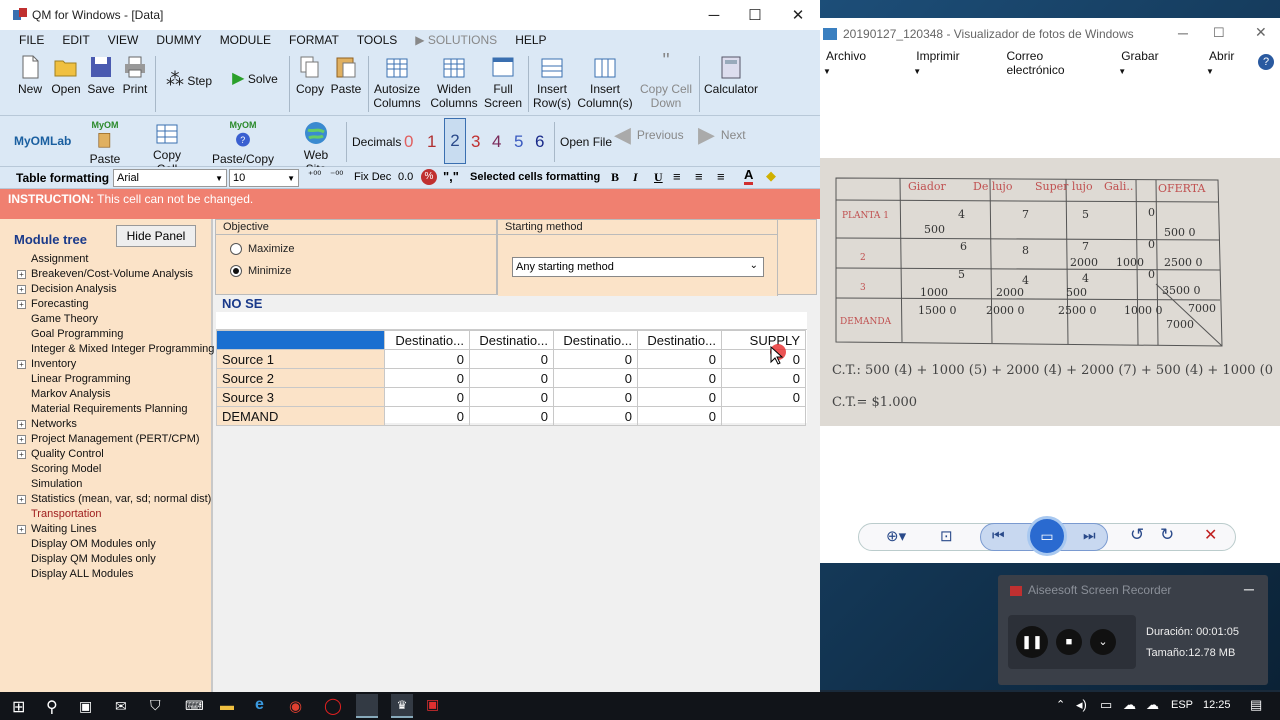 This screenshot has height=720, width=1280. Describe the element at coordinates (121, 706) in the screenshot. I see `mail-icon: ✉` at that location.